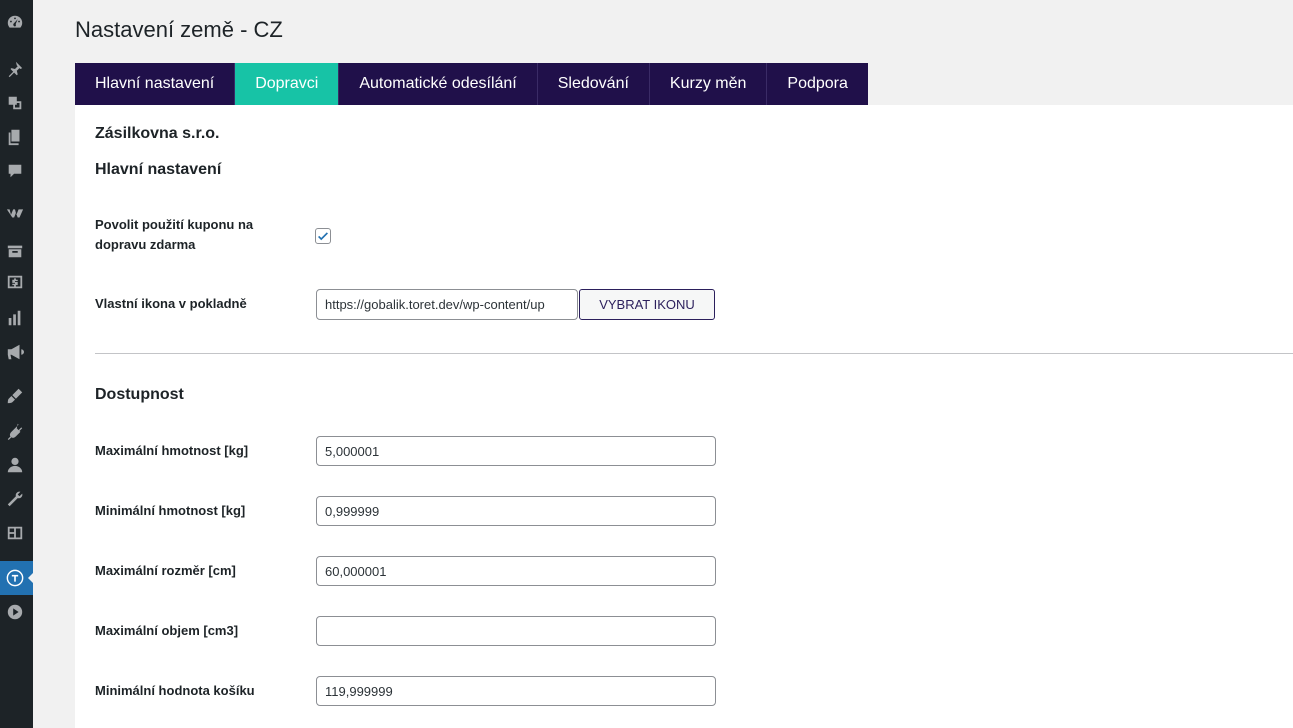  What do you see at coordinates (708, 84) in the screenshot?
I see `tab-exchange-rates: Kurzy měn` at bounding box center [708, 84].